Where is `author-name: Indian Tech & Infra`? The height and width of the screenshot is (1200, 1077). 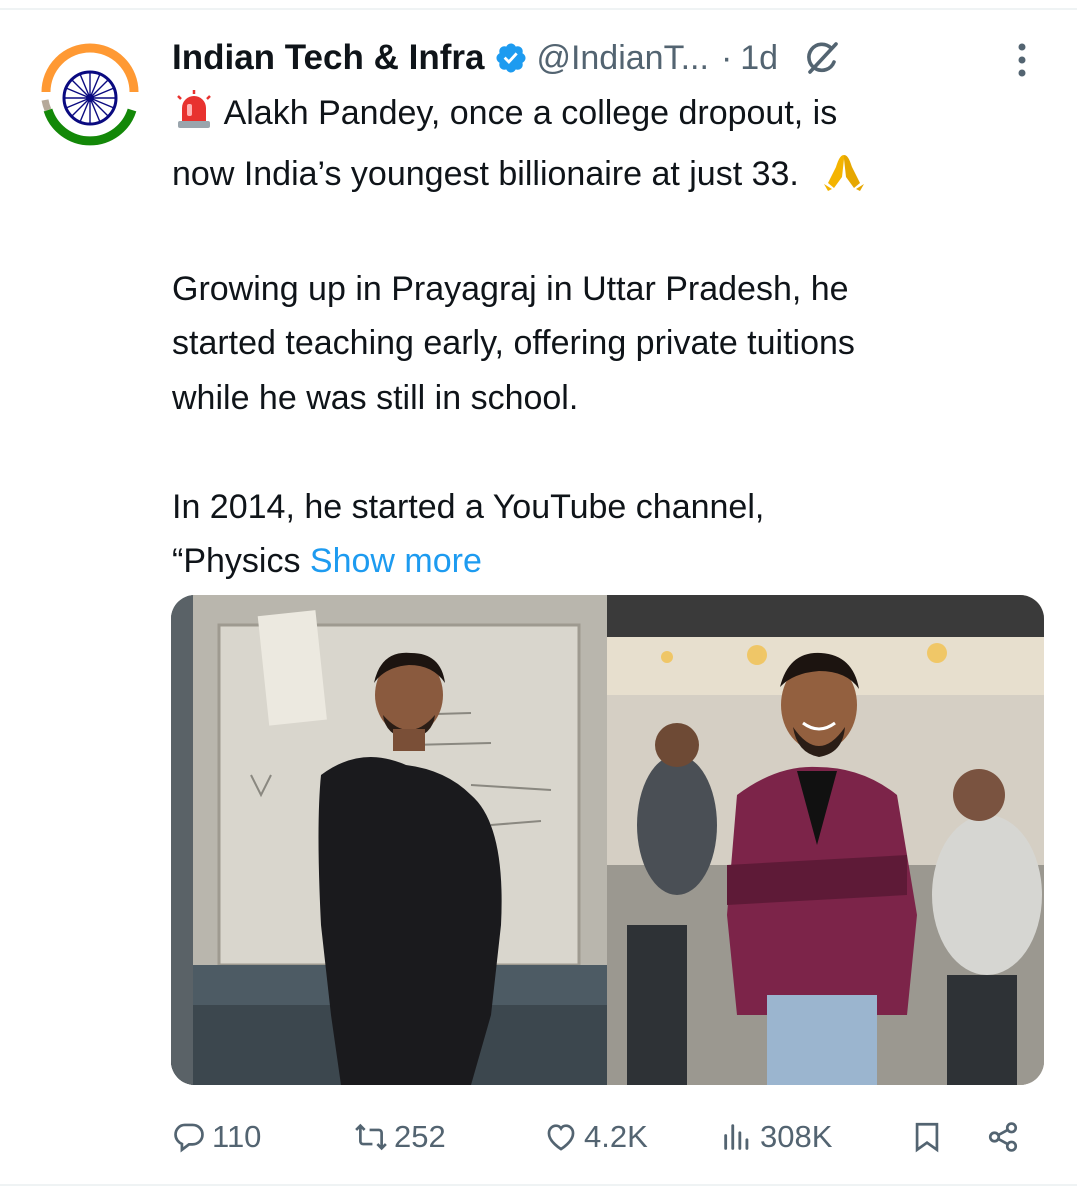 author-name: Indian Tech & Infra is located at coordinates (328, 58).